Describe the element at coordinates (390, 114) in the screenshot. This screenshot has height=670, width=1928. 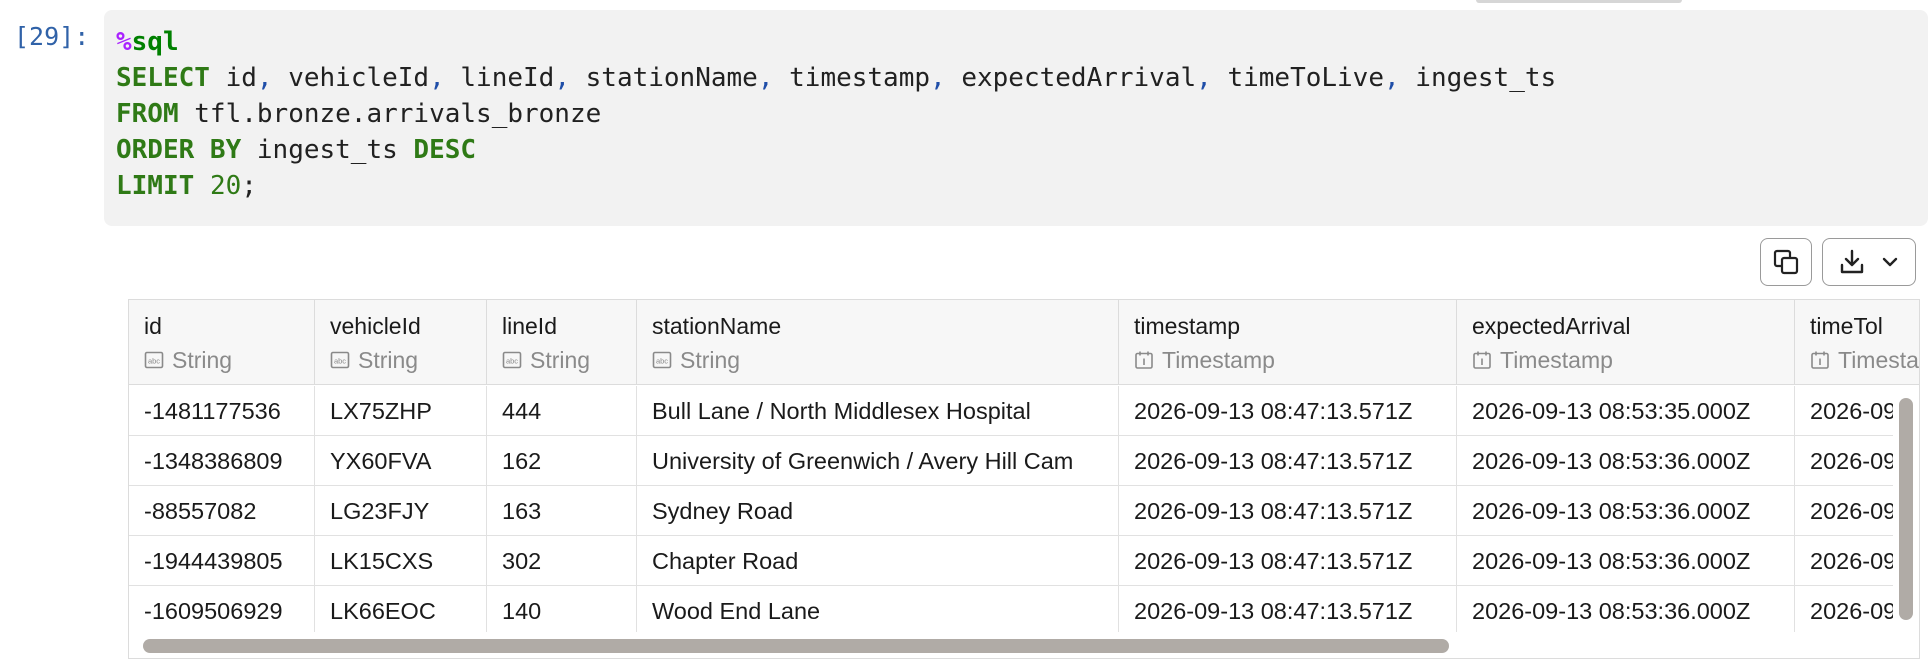
I see `code-token: tfl.bronze.arrivals_bronze` at that location.